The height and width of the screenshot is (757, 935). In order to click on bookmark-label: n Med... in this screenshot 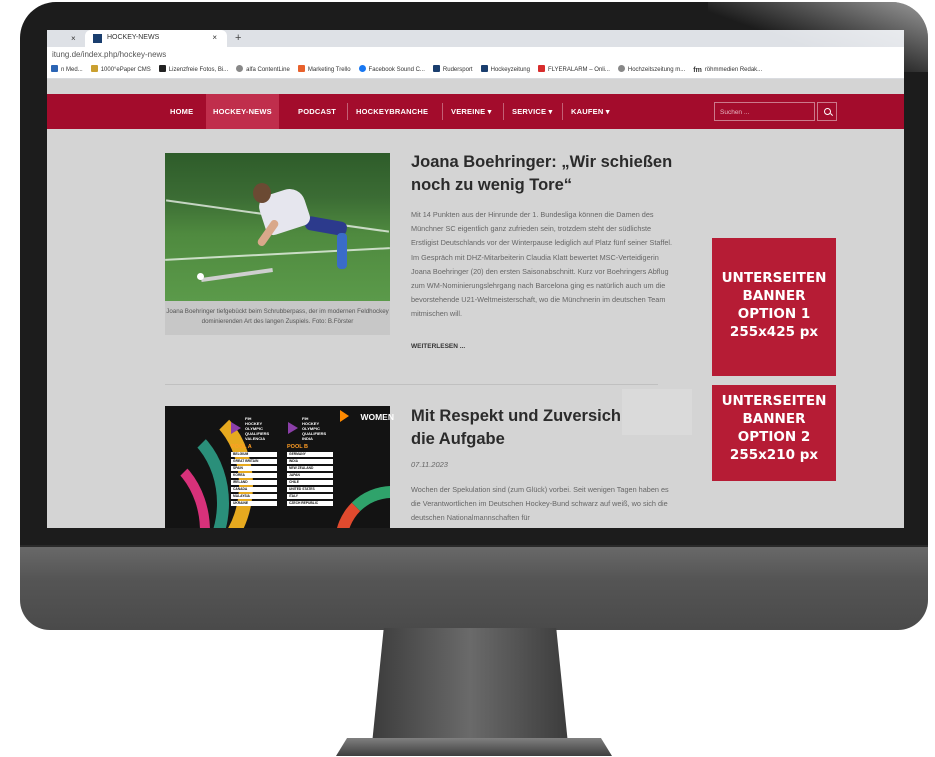, I will do `click(72, 70)`.